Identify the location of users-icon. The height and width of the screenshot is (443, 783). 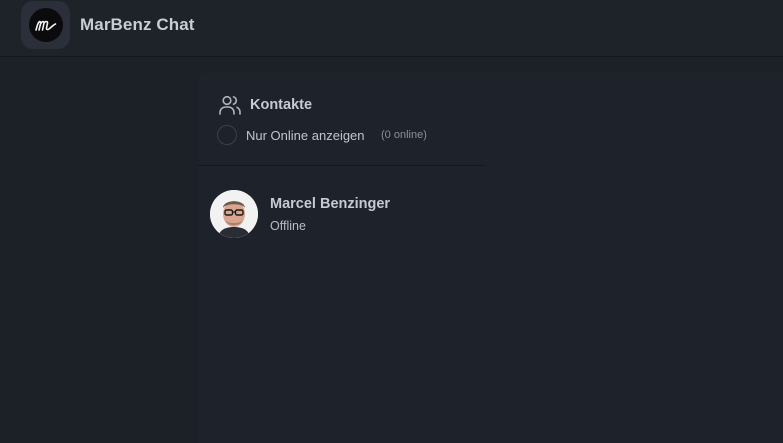
(230, 105).